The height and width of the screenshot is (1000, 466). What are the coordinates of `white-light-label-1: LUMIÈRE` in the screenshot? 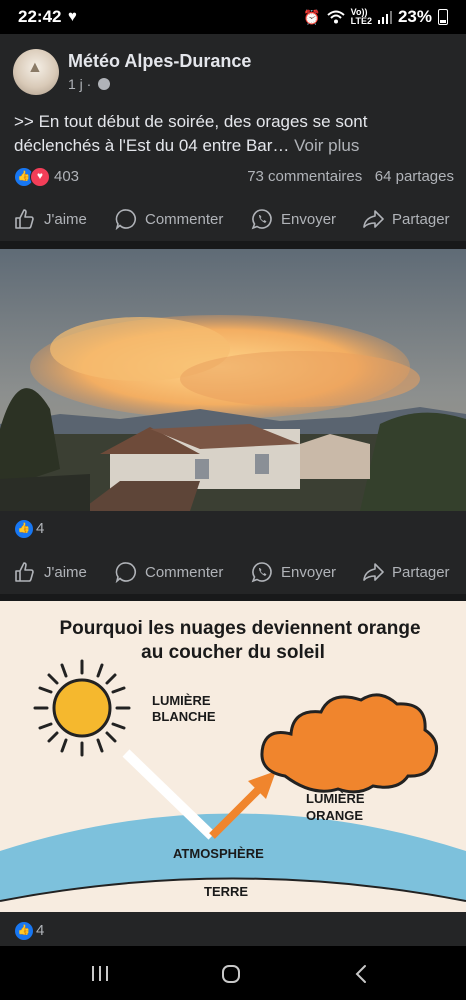 It's located at (181, 700).